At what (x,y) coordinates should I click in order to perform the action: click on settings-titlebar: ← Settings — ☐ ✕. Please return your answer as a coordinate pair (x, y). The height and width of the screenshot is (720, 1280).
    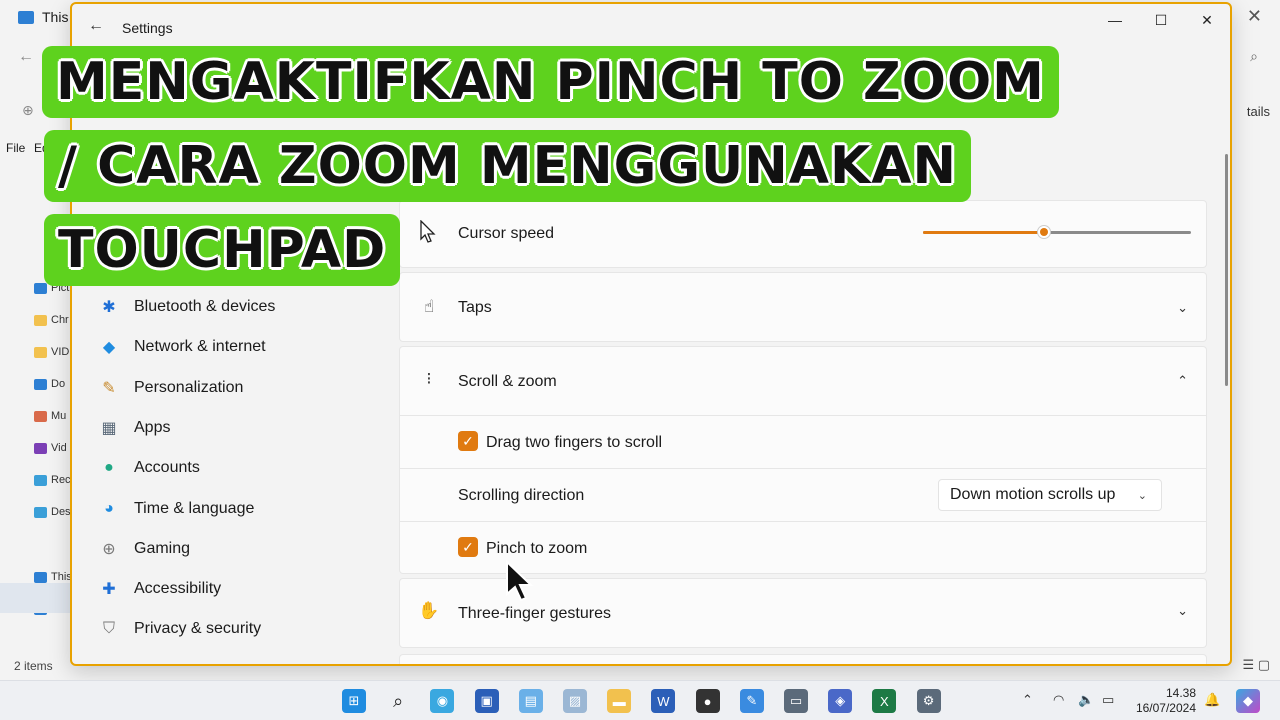
    Looking at the image, I should click on (651, 27).